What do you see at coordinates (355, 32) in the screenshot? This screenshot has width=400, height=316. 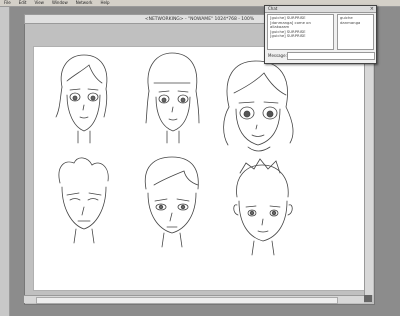 I see `chat-user-list: guiche danmanga` at bounding box center [355, 32].